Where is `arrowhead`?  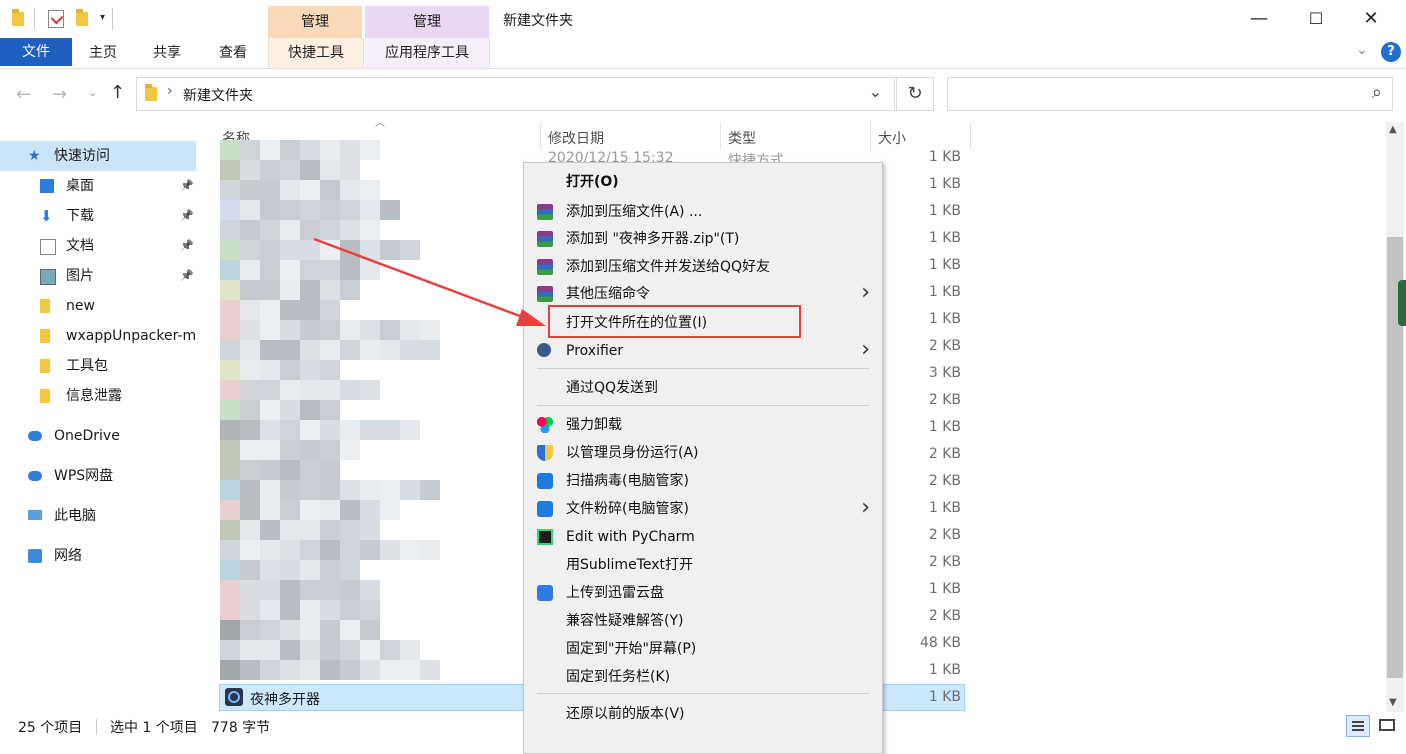 arrowhead is located at coordinates (531, 317).